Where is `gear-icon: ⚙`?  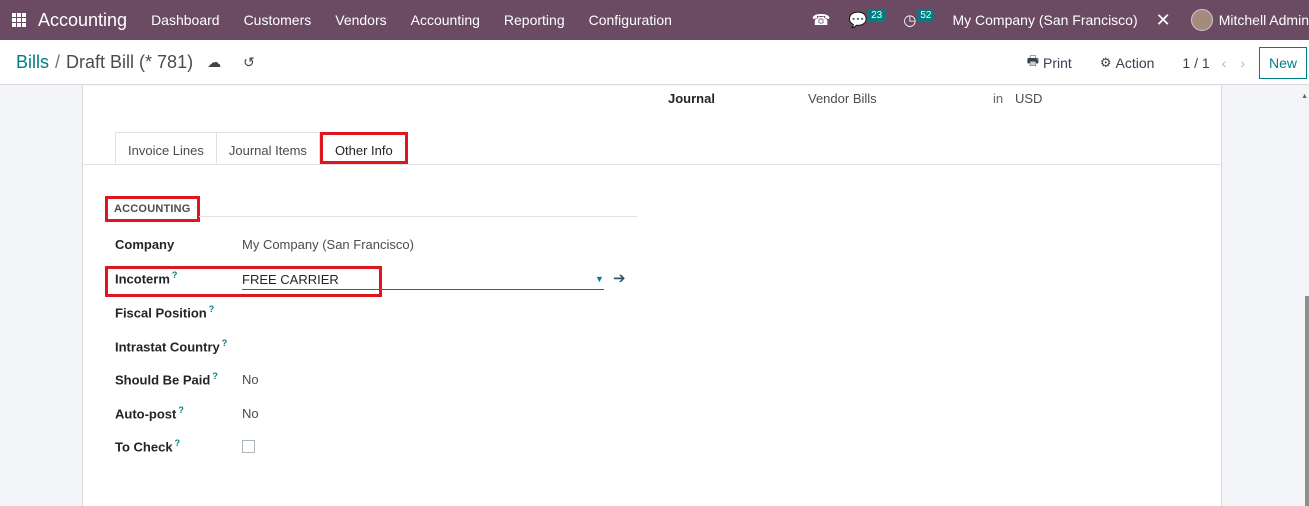 gear-icon: ⚙ is located at coordinates (1105, 62).